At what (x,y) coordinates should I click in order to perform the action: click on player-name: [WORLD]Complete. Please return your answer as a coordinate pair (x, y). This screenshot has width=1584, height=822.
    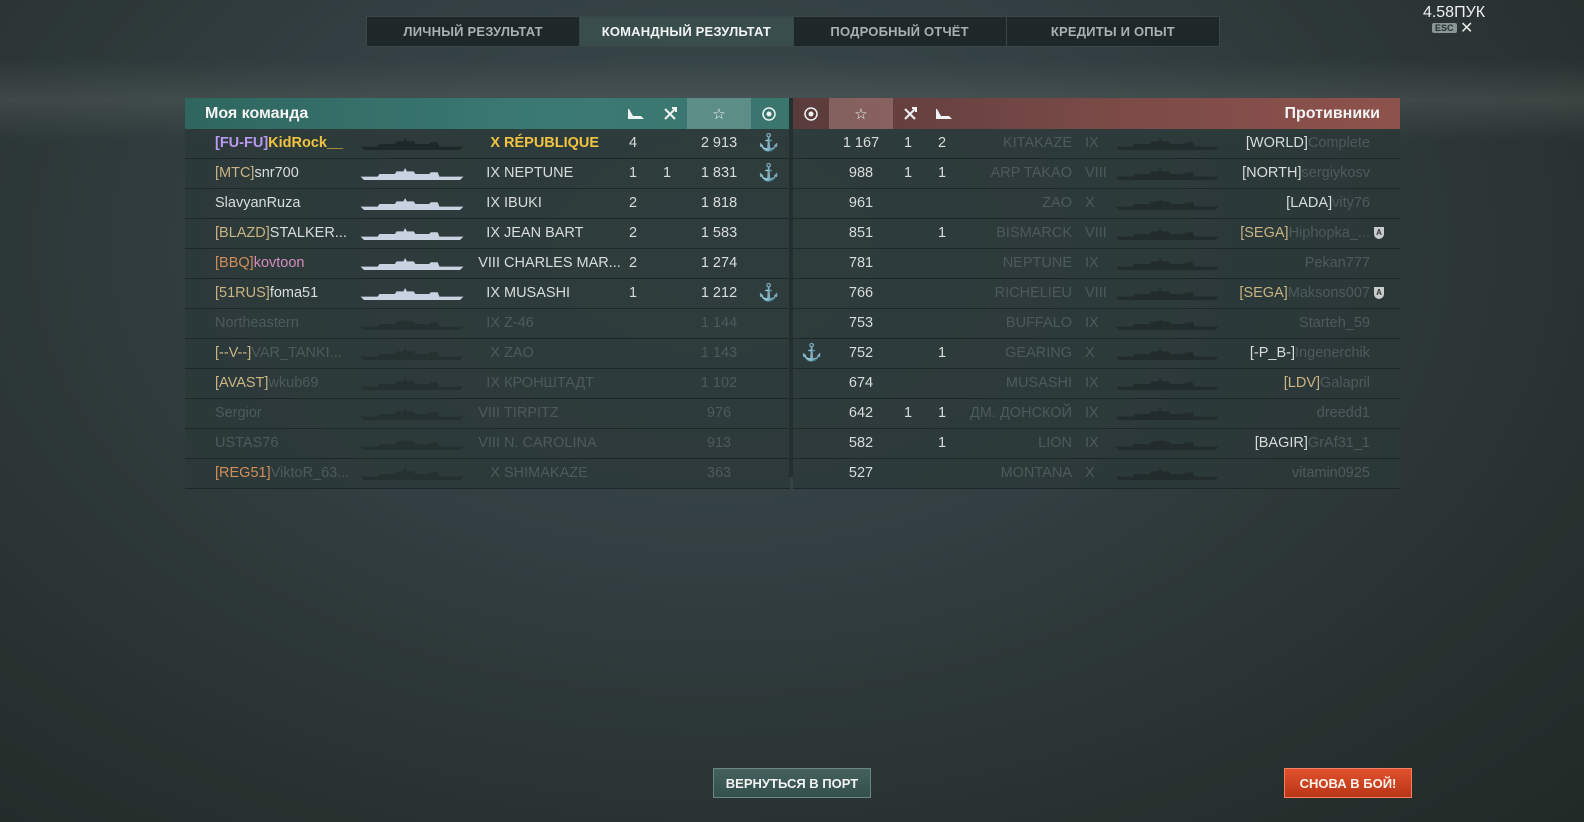
    Looking at the image, I should click on (1308, 143).